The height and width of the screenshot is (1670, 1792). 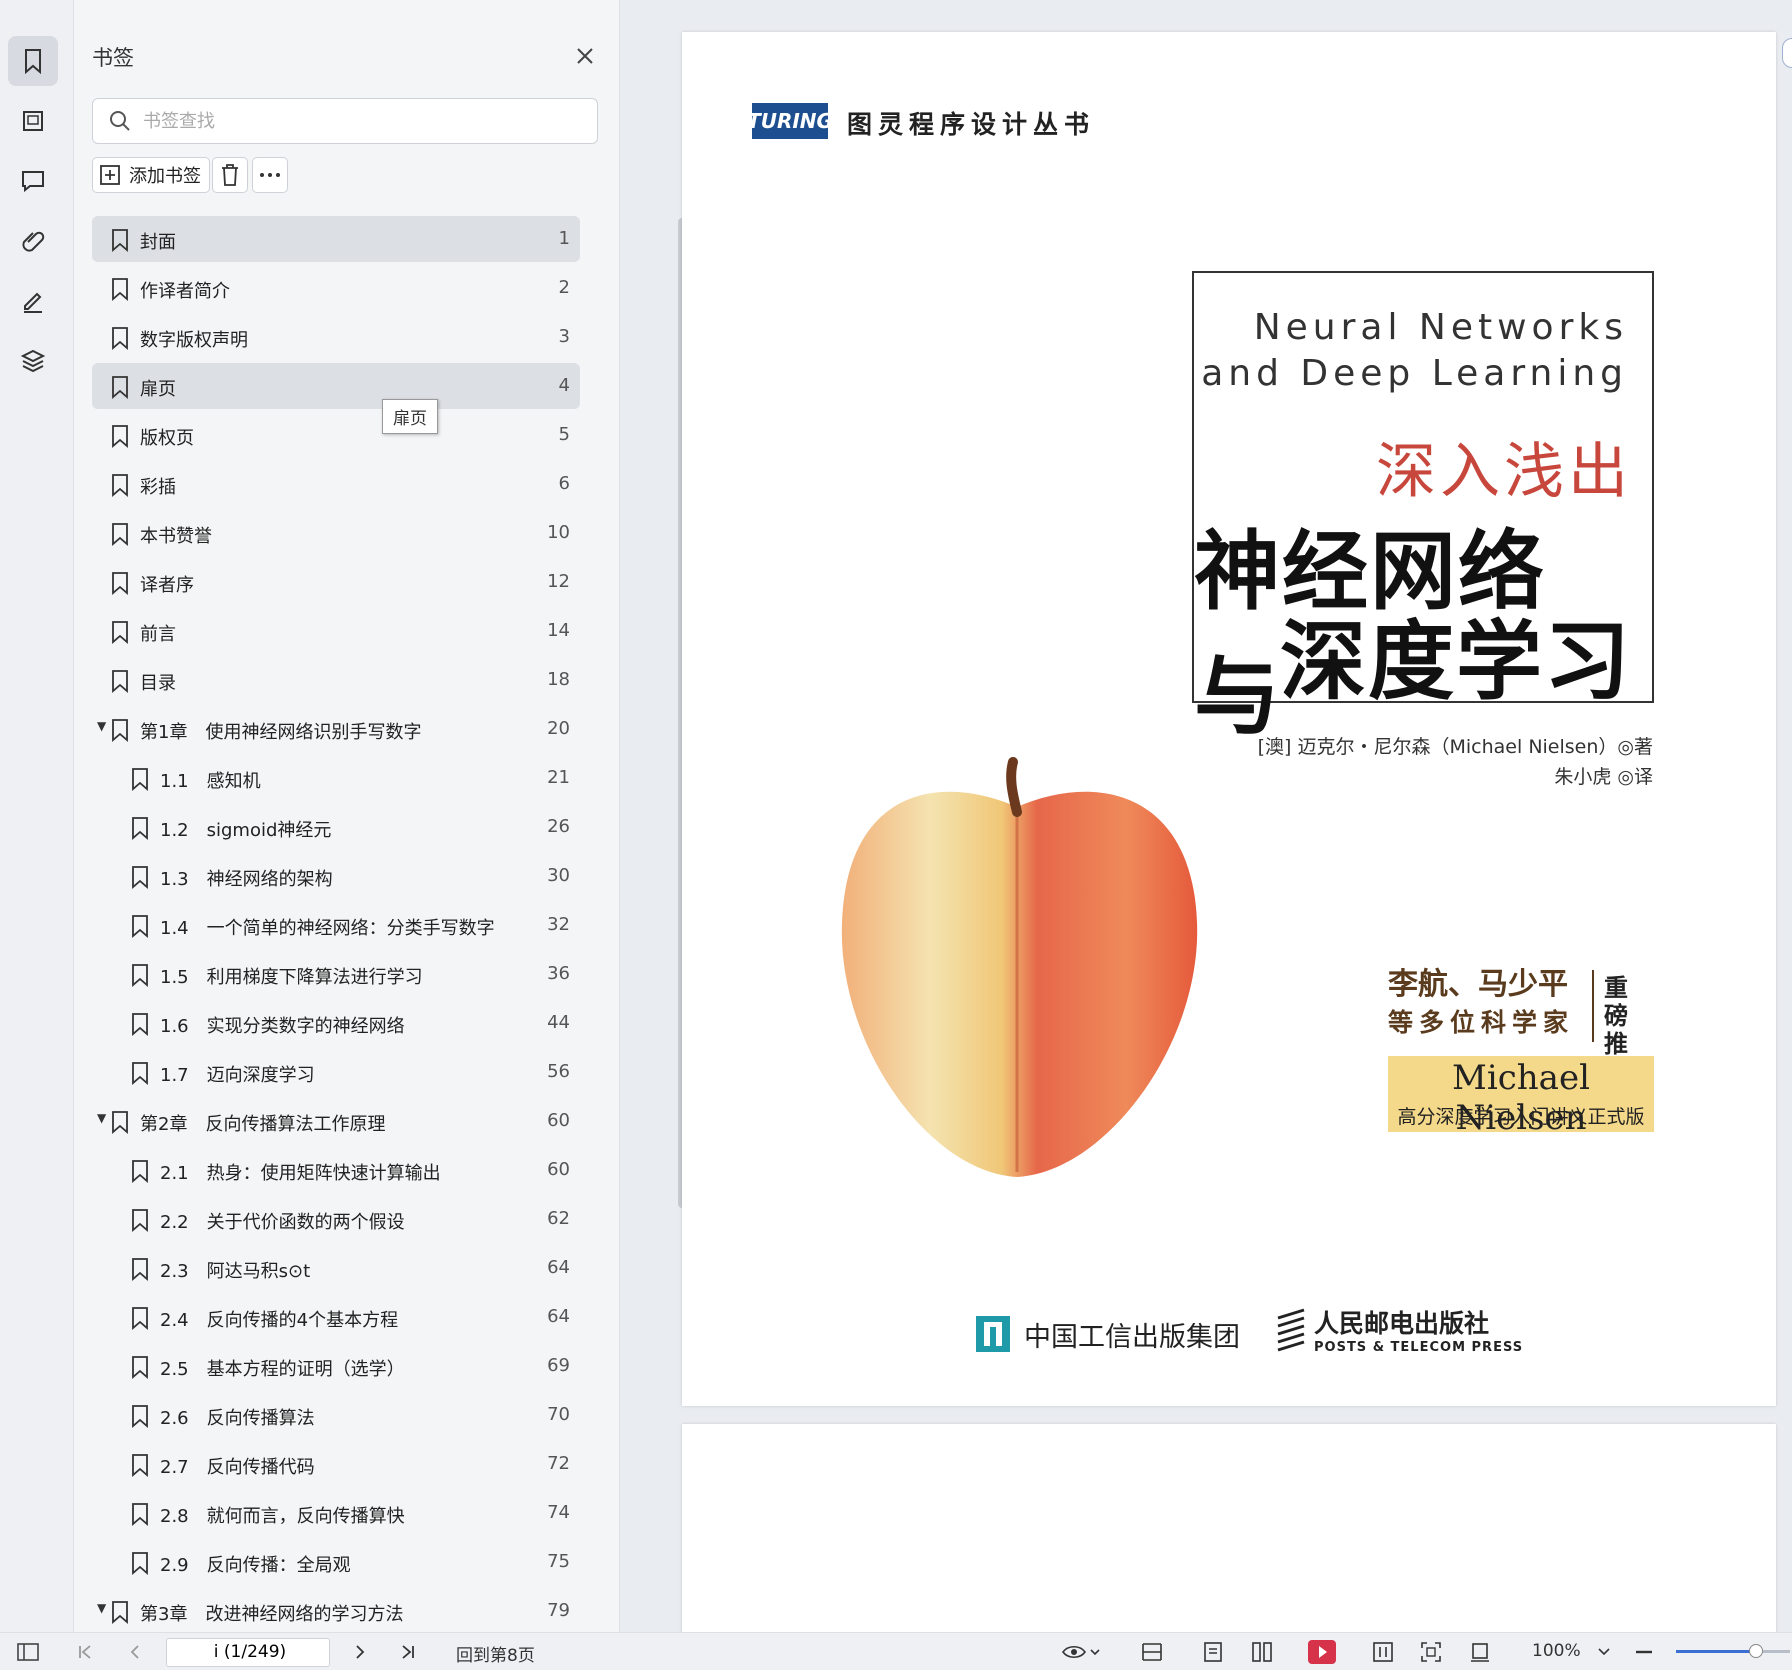 I want to click on fit-page-icon, so click(x=1431, y=1651).